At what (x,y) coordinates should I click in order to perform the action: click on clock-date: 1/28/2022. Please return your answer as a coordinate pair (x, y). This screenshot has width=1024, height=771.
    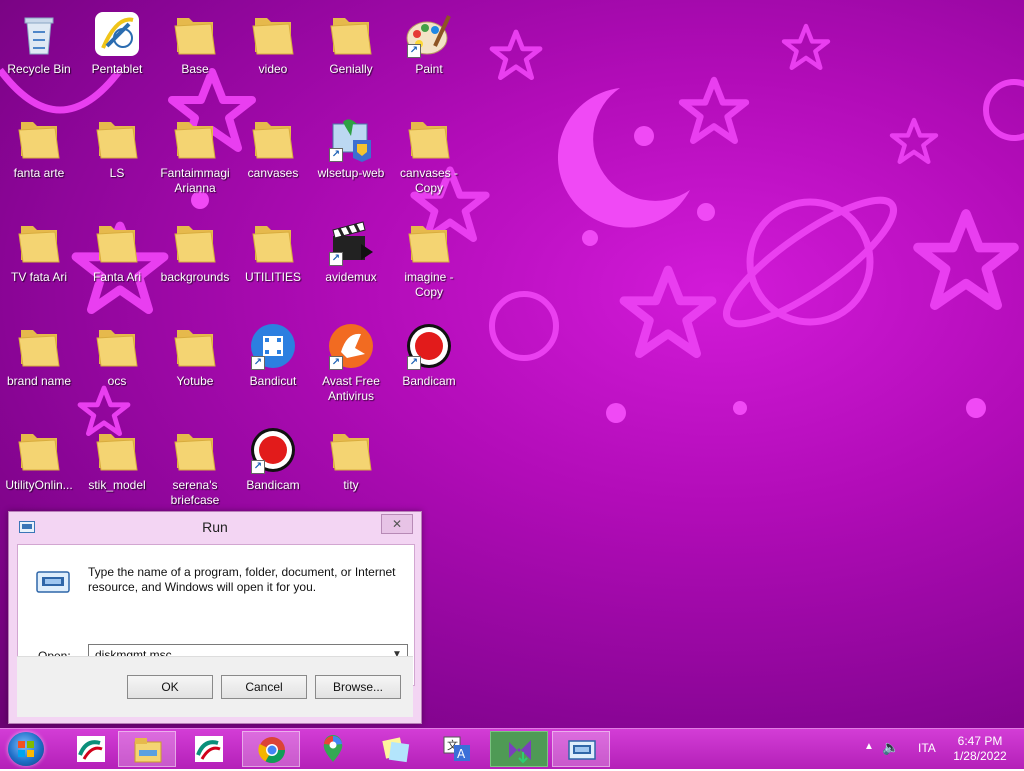
    Looking at the image, I should click on (980, 756).